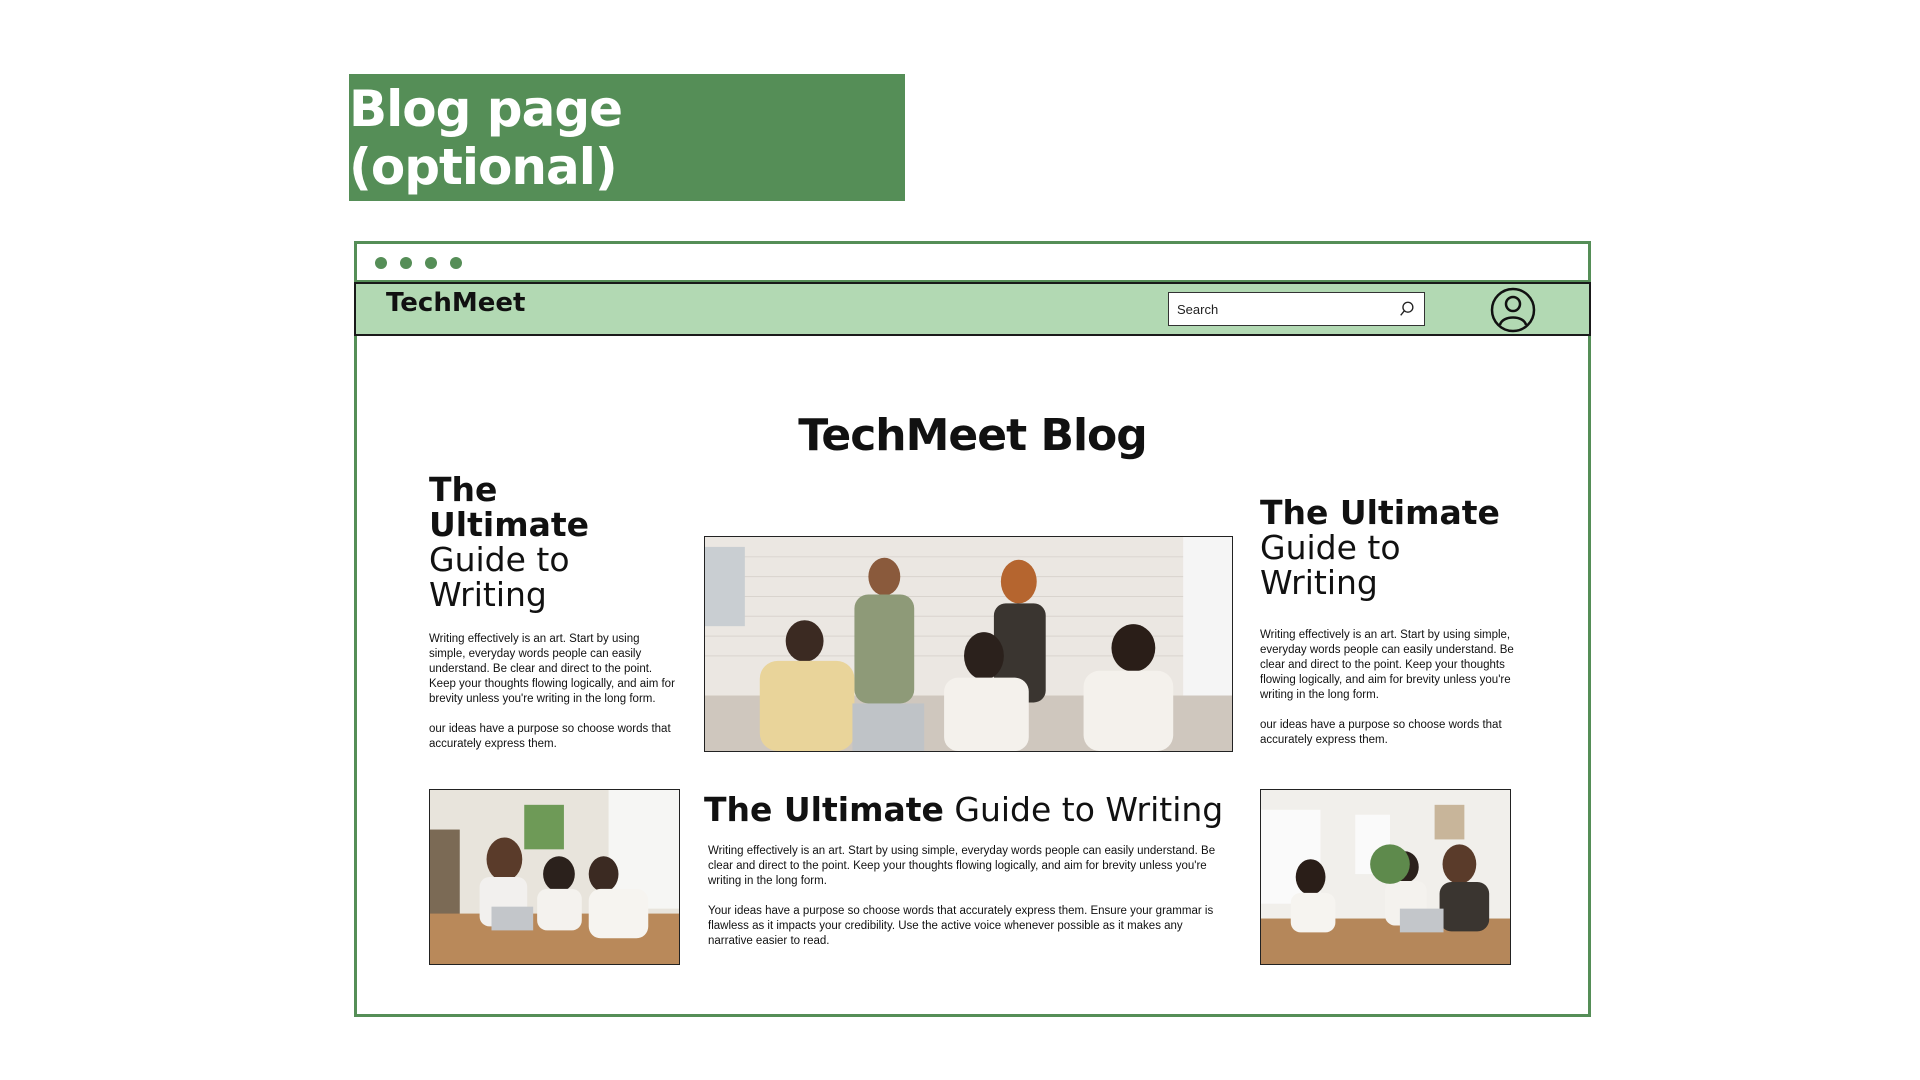 This screenshot has width=1920, height=1080. I want to click on window-dots, so click(418, 263).